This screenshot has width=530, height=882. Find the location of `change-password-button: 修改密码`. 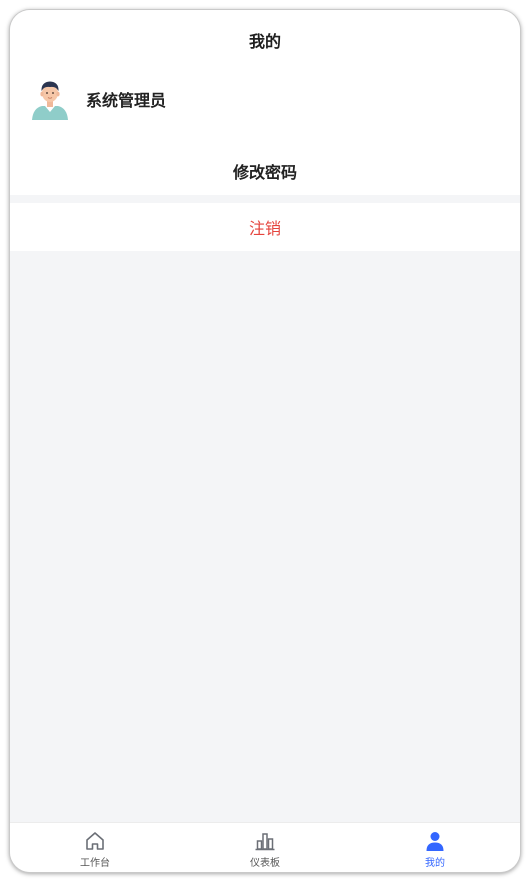

change-password-button: 修改密码 is located at coordinates (265, 171).